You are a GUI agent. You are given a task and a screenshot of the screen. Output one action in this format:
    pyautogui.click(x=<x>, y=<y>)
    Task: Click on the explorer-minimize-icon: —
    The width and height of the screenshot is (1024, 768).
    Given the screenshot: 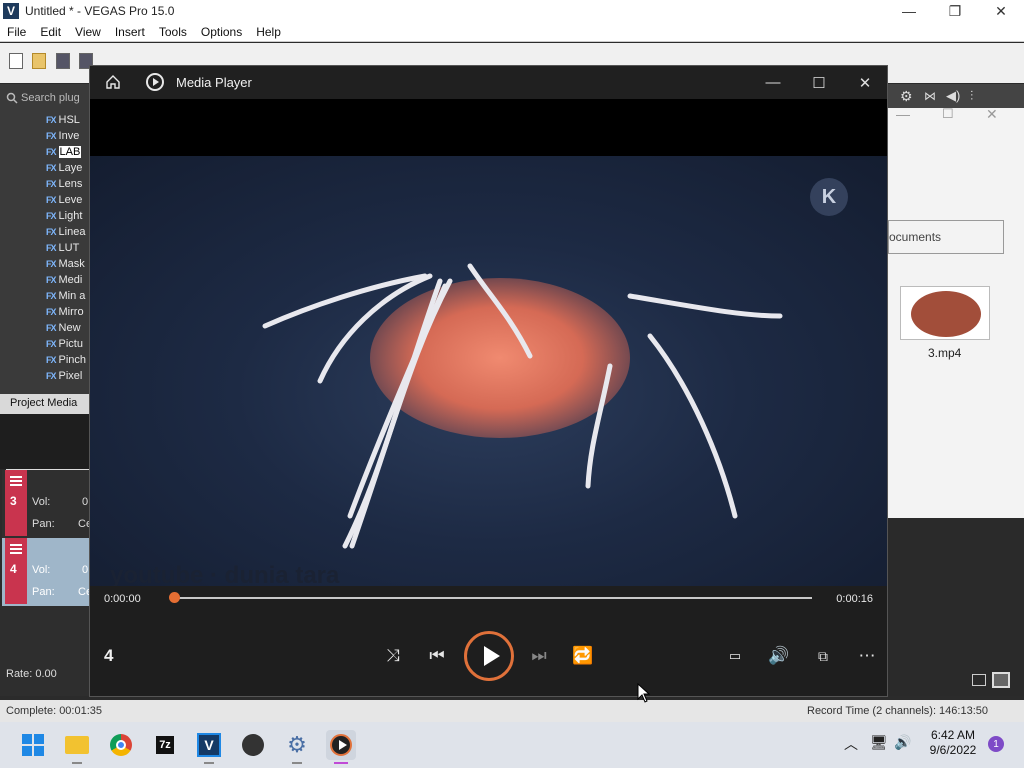 What is the action you would take?
    pyautogui.click(x=903, y=114)
    